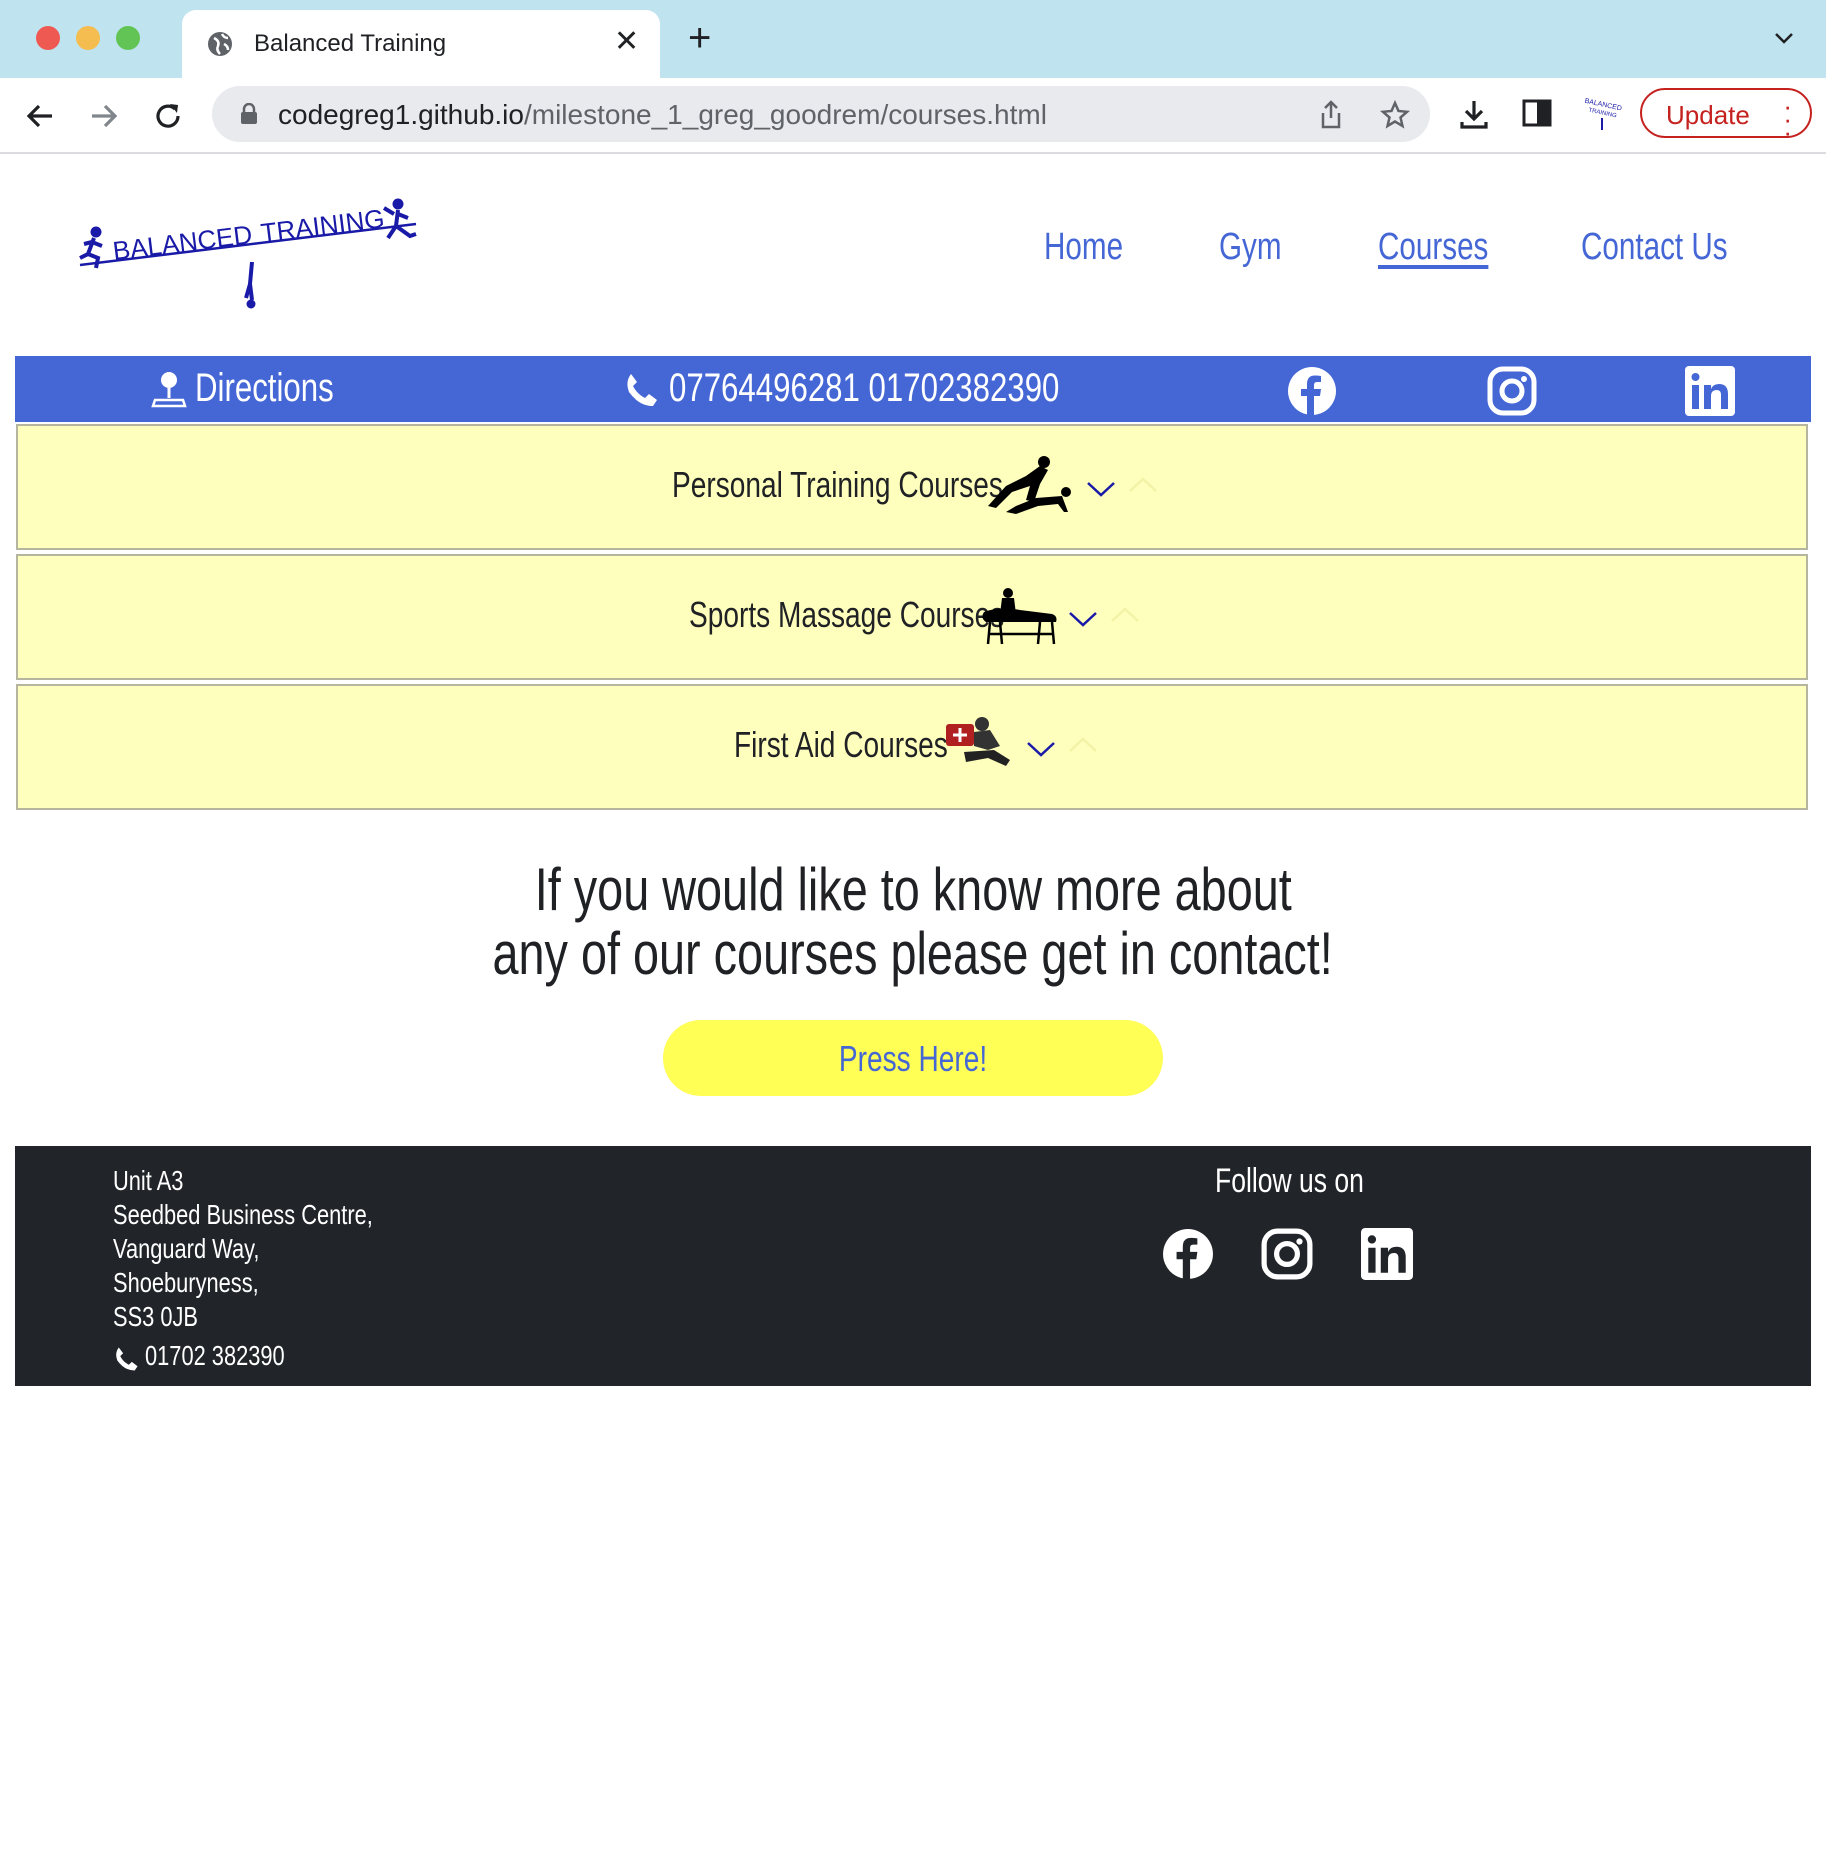  What do you see at coordinates (148, 1180) in the screenshot?
I see `address-line: Unit A3` at bounding box center [148, 1180].